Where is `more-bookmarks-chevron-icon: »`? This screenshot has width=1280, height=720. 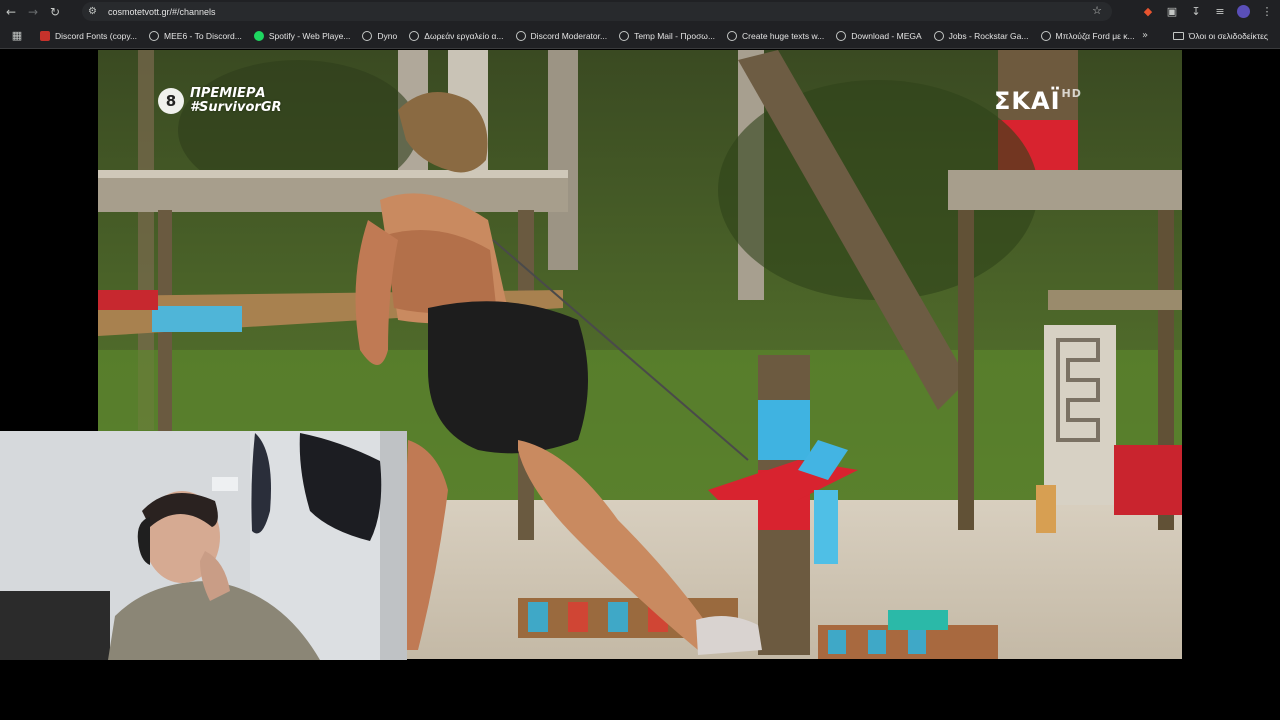 more-bookmarks-chevron-icon: » is located at coordinates (1145, 36).